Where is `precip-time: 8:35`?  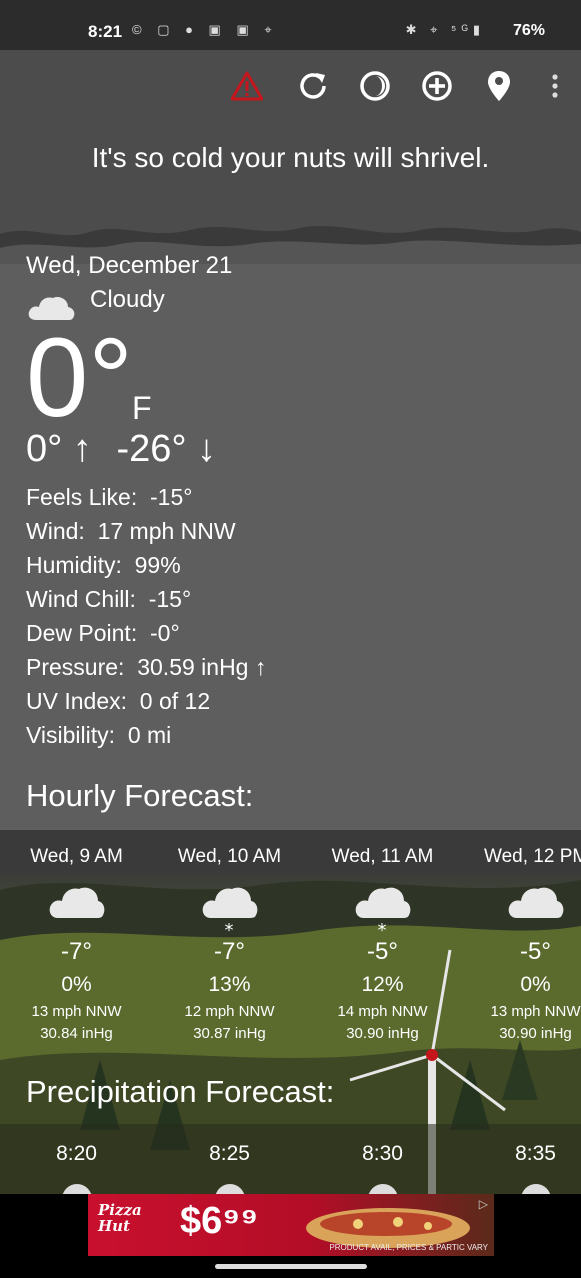 precip-time: 8:35 is located at coordinates (535, 1153).